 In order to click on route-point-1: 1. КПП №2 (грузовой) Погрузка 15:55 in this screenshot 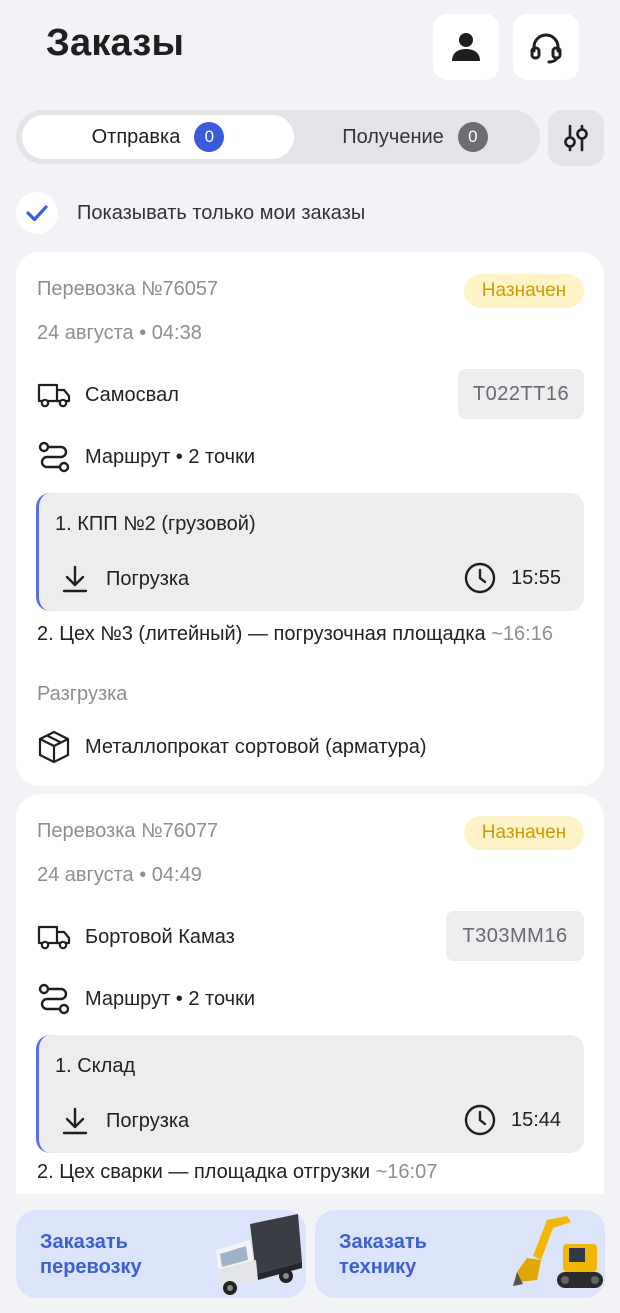, I will do `click(310, 552)`.